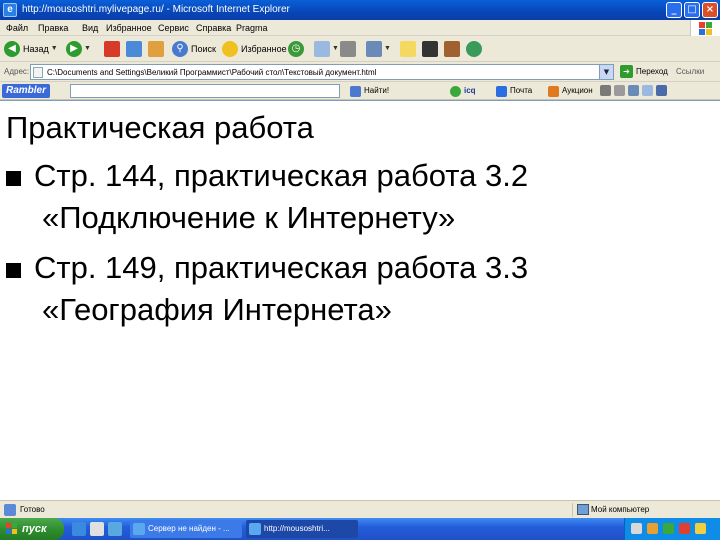 The image size is (720, 540). What do you see at coordinates (10, 10) in the screenshot?
I see `ie-icon: e` at bounding box center [10, 10].